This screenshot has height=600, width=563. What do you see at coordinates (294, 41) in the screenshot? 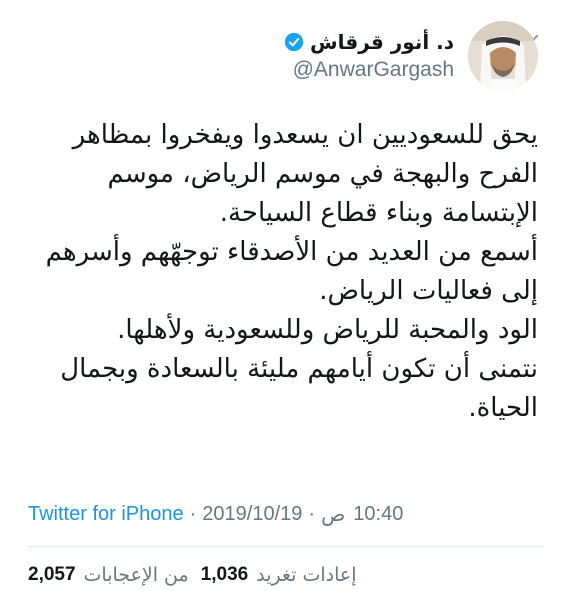
I see `verified-badge-icon` at bounding box center [294, 41].